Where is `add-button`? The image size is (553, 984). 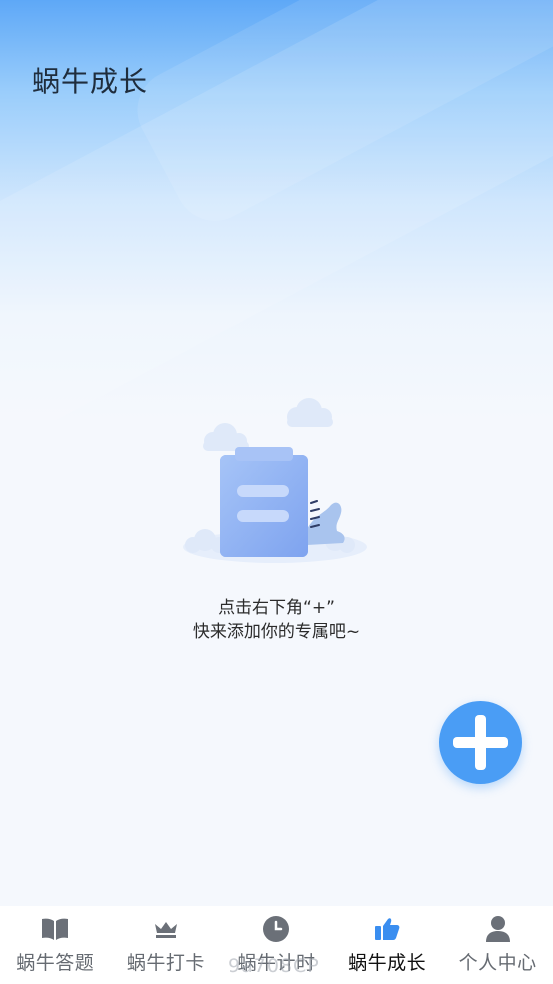 add-button is located at coordinates (480, 742).